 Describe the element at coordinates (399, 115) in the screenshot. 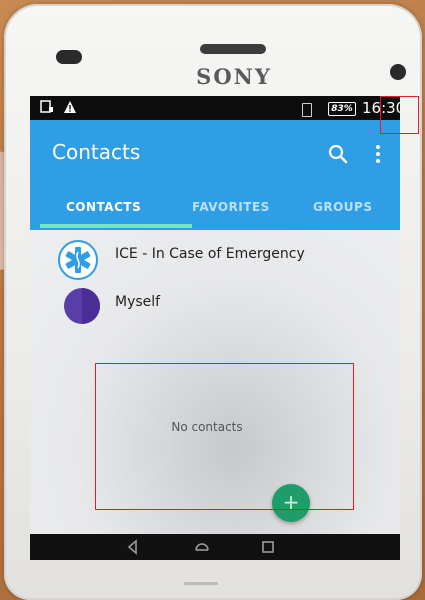

I see `annotation-box-clock` at that location.